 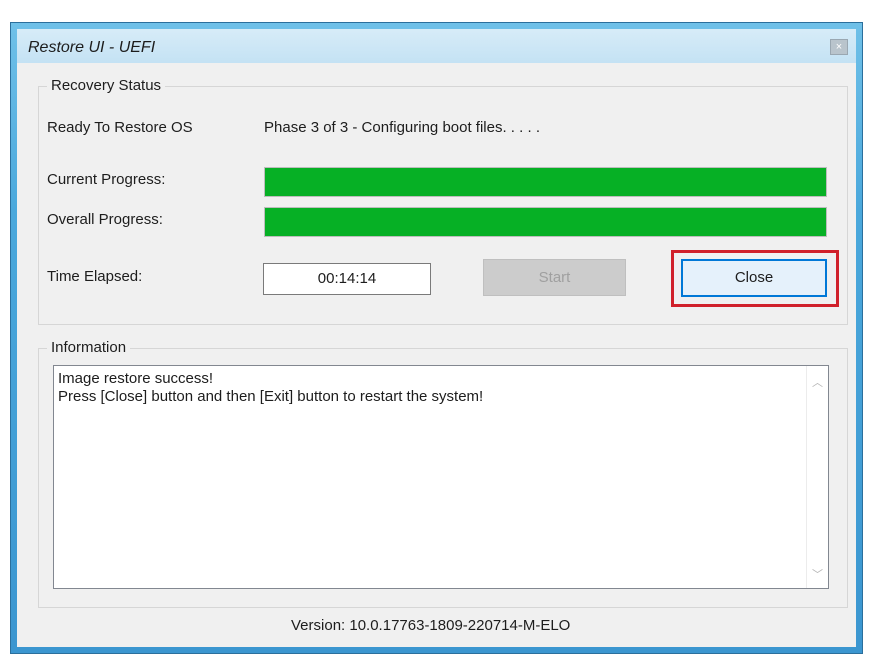 I want to click on version-text: Version: 10.0.17763-1809-220714-M-ELO, so click(x=431, y=625).